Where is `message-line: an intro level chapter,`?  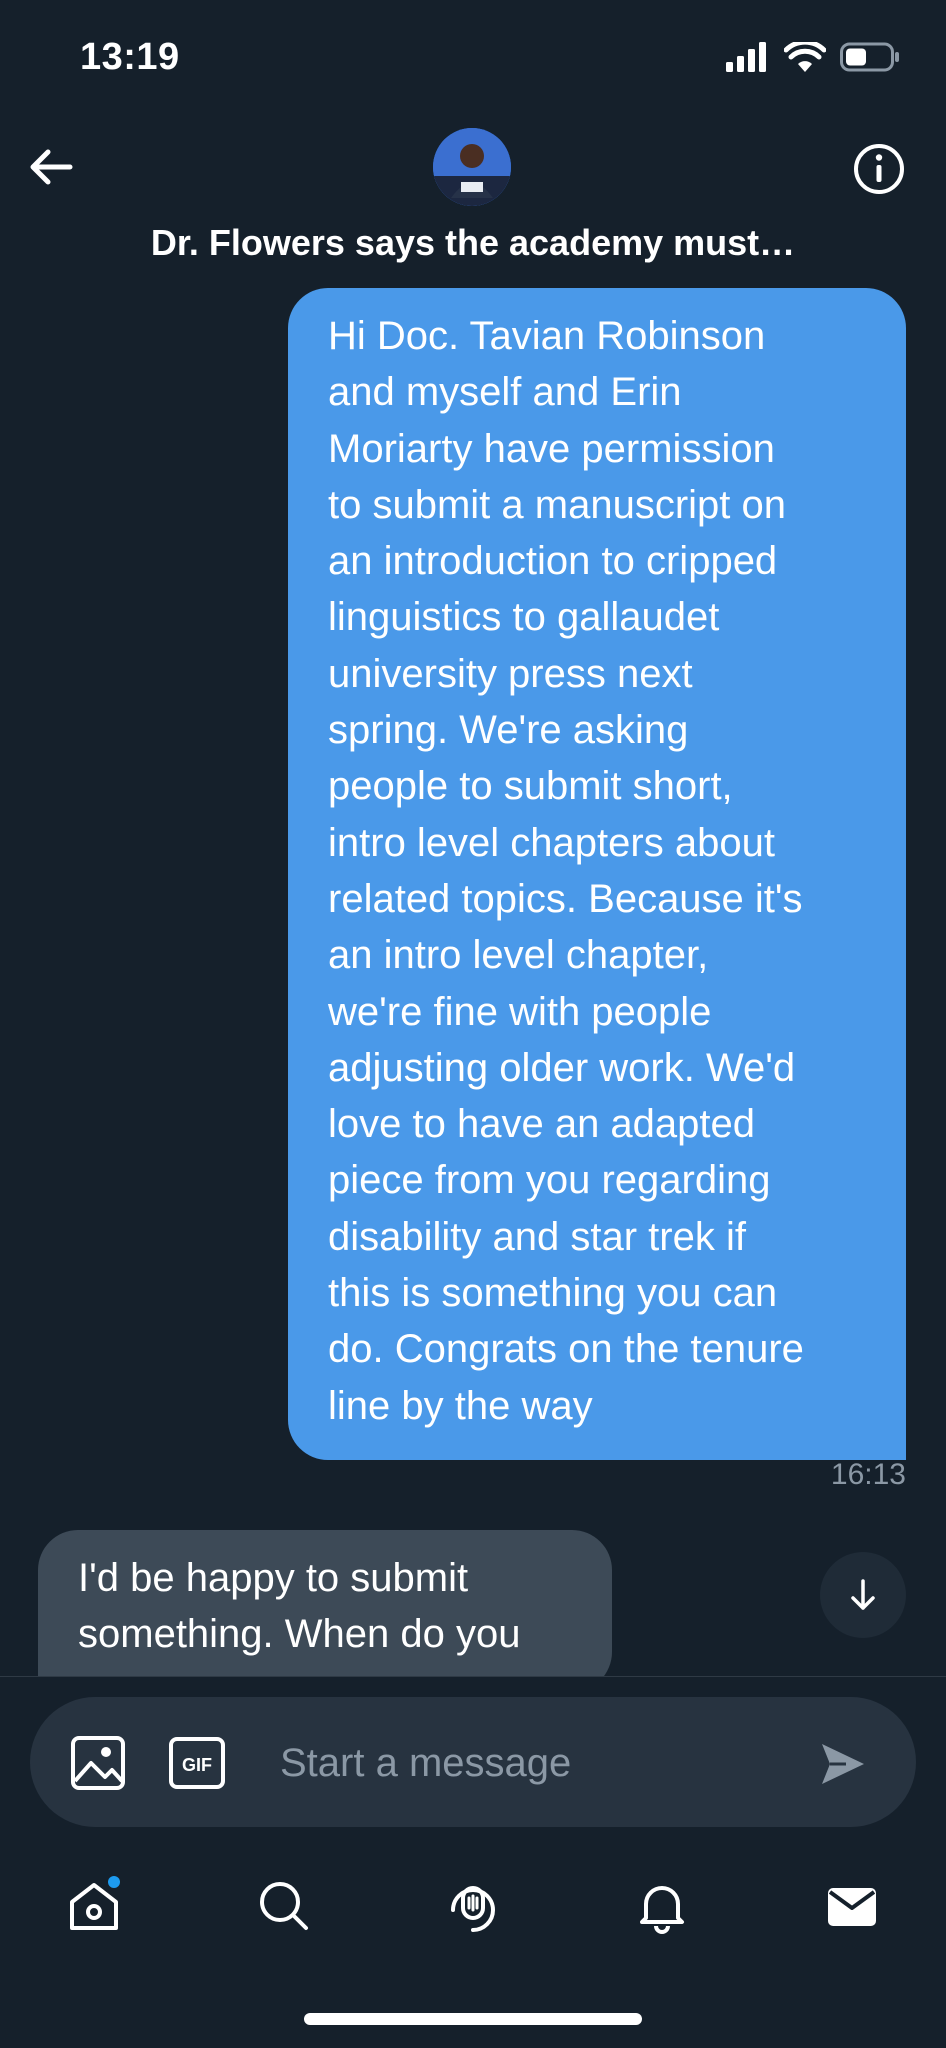 message-line: an intro level chapter, is located at coordinates (518, 955).